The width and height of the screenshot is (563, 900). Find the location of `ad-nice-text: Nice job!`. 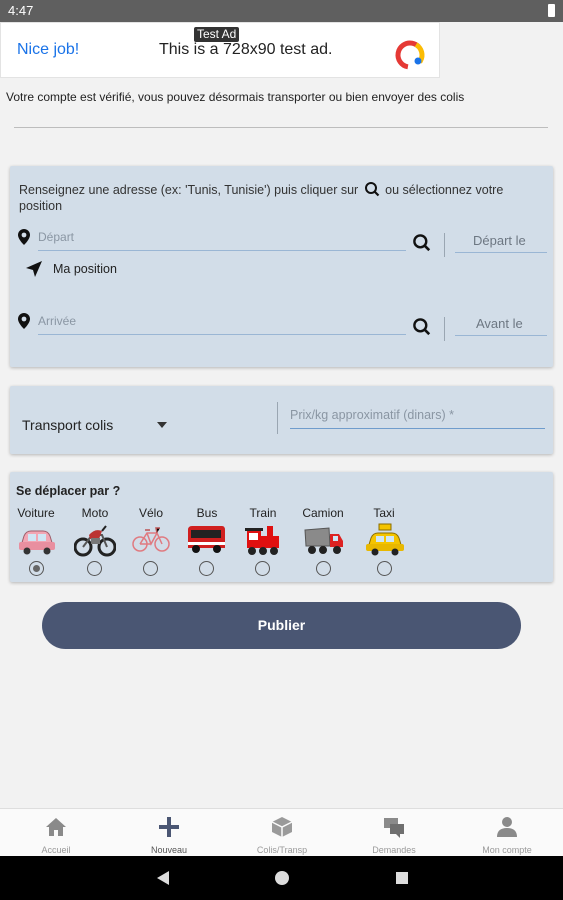

ad-nice-text: Nice job! is located at coordinates (48, 49).